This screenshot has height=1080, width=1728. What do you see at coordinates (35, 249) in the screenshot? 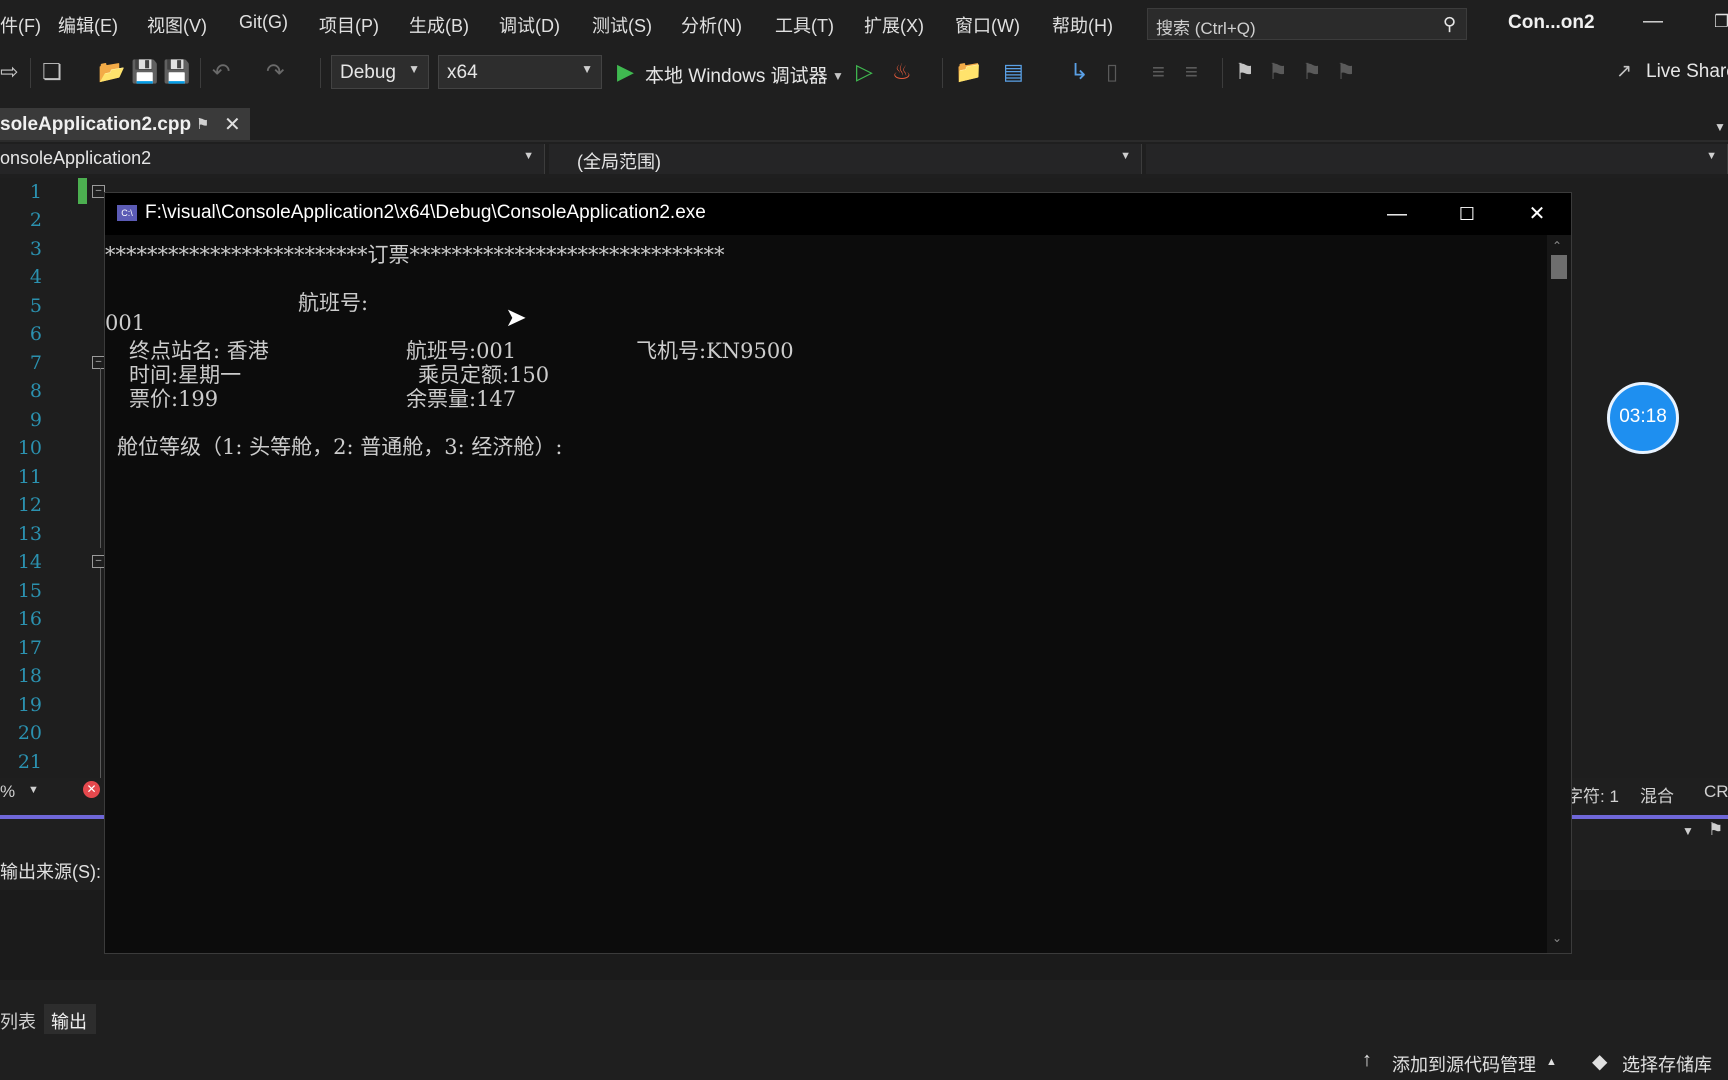
I see `line-number: 3` at bounding box center [35, 249].